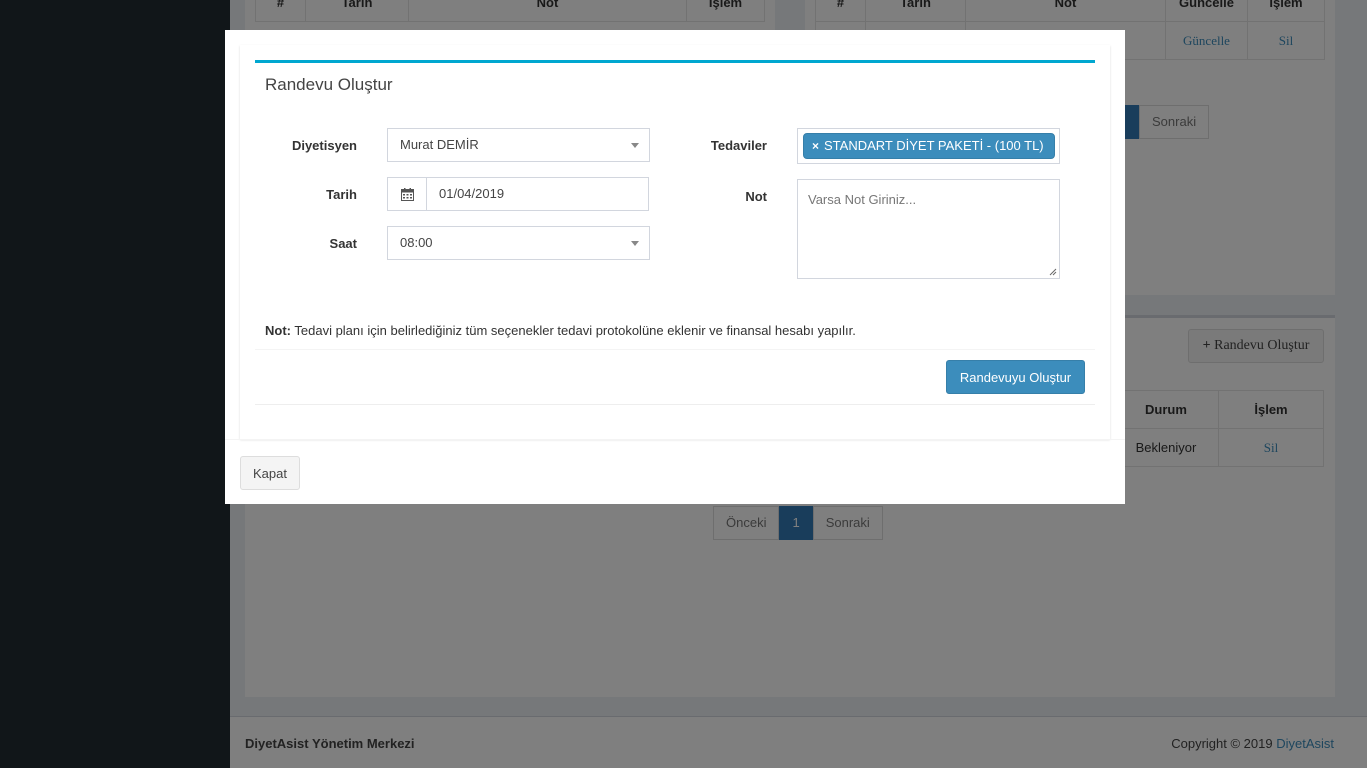  I want to click on note-label: Not, so click(756, 196).